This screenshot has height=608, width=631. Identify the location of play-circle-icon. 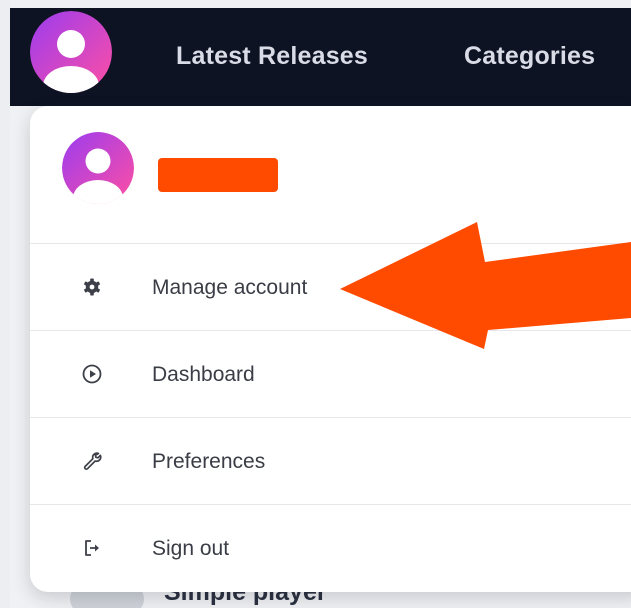
(92, 374).